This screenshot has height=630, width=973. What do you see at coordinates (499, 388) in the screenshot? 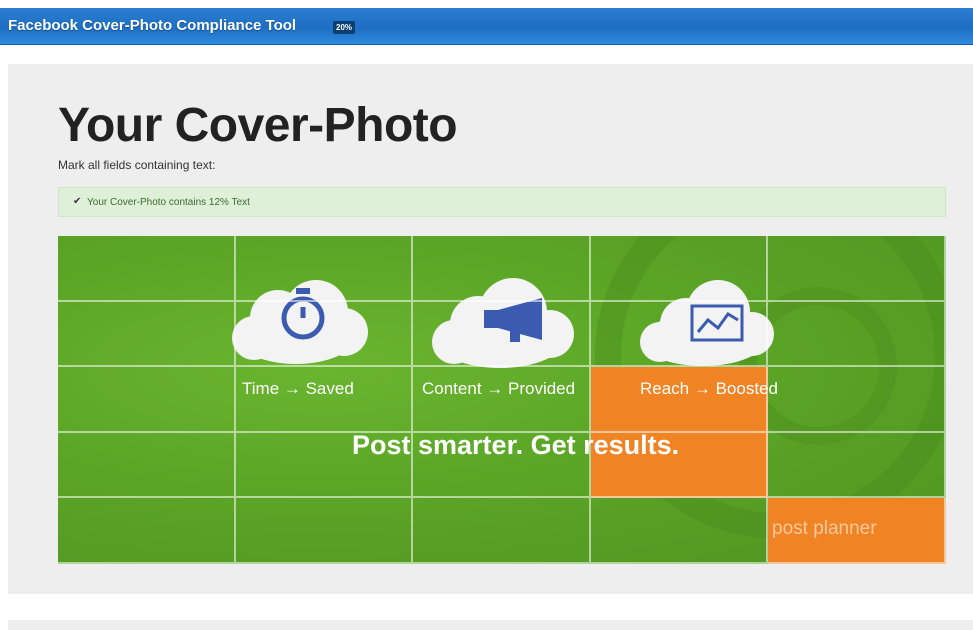
I see `caption-content: Content → Provided` at bounding box center [499, 388].